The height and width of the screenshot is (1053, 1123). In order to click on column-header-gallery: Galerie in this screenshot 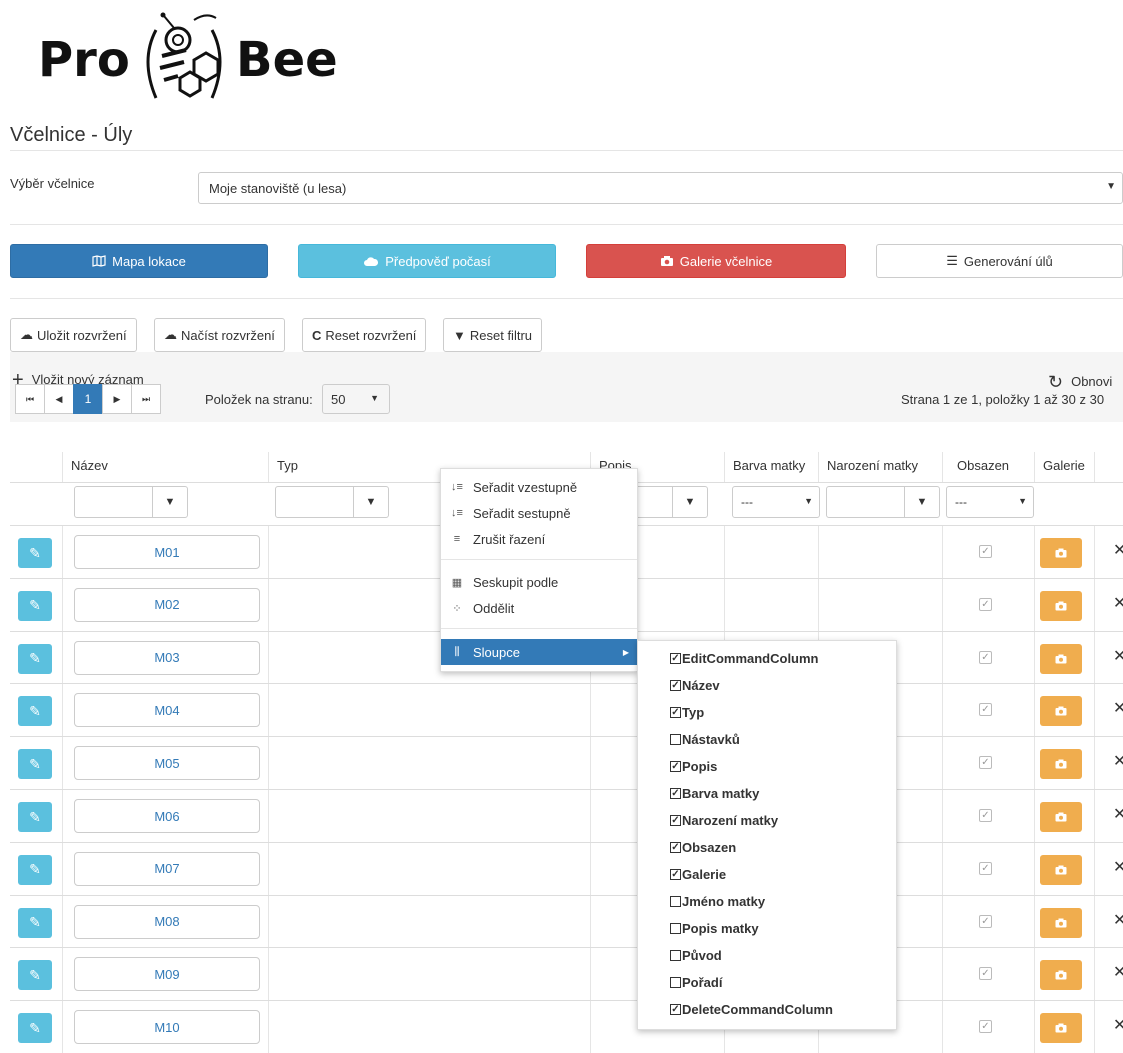, I will do `click(1064, 467)`.